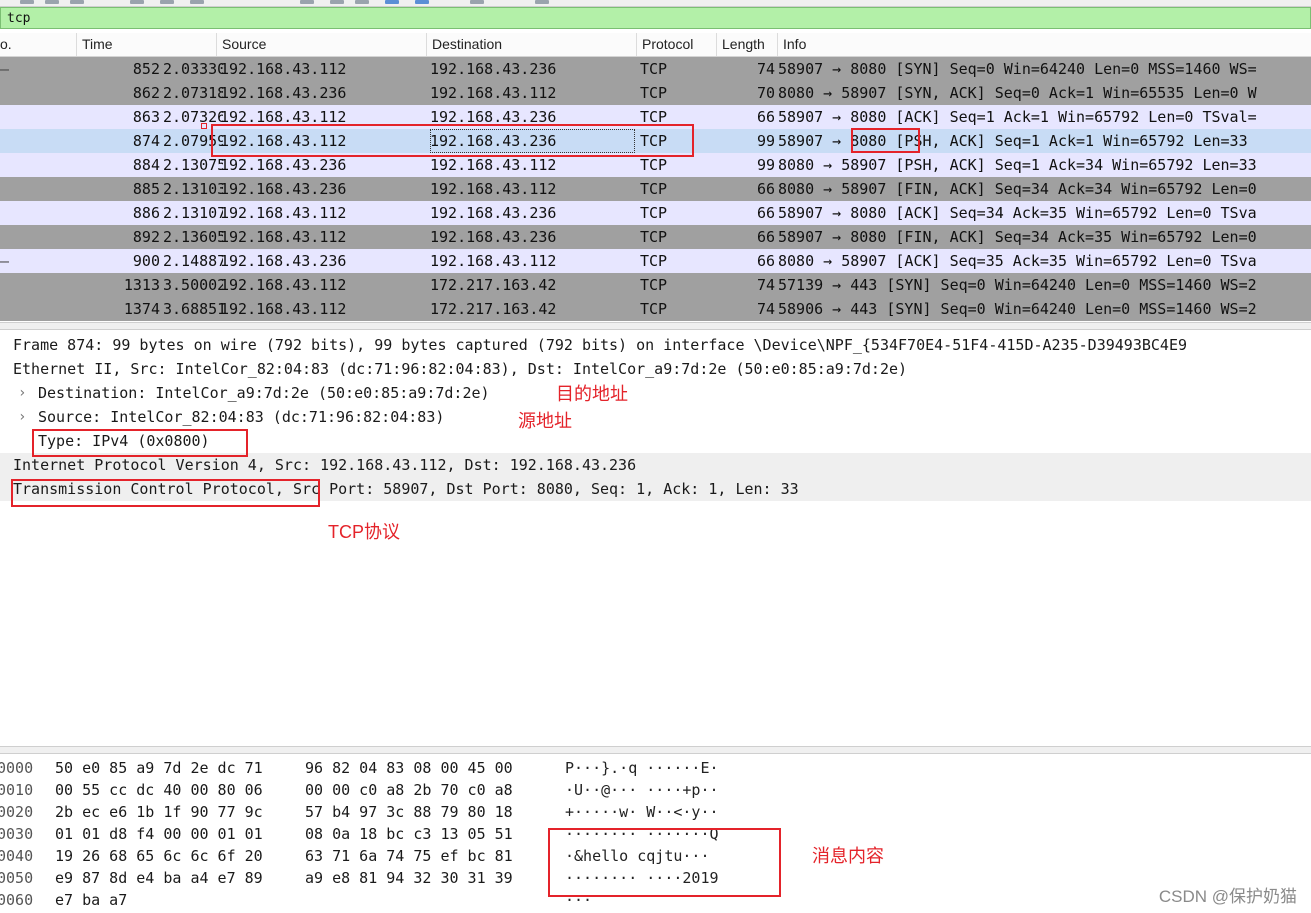 This screenshot has width=1311, height=913. What do you see at coordinates (17, 834) in the screenshot?
I see `hex-offset: 0030` at bounding box center [17, 834].